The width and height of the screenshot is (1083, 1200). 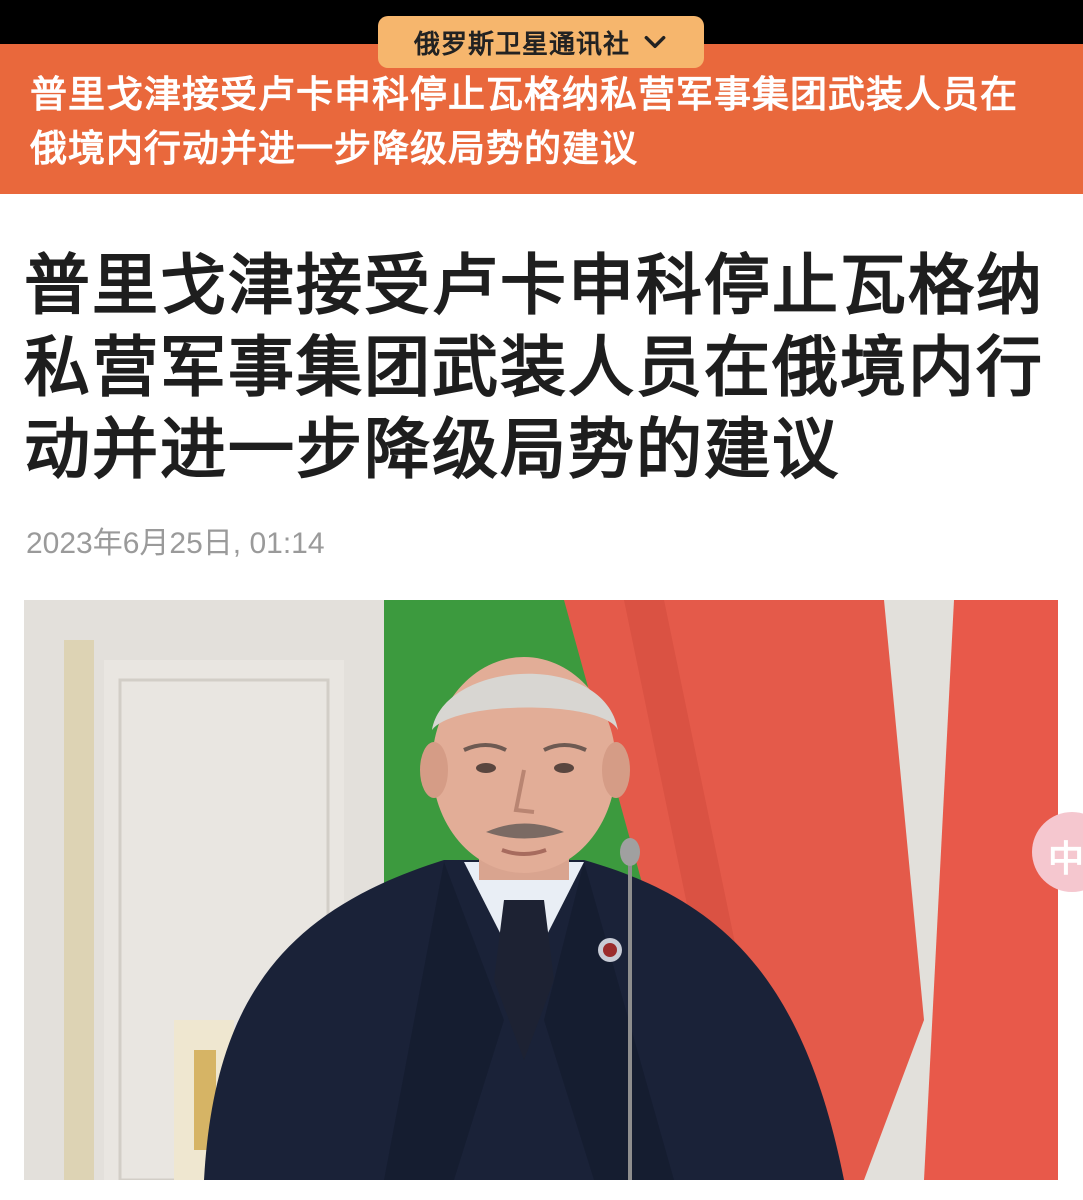 What do you see at coordinates (655, 42) in the screenshot?
I see `chevron-down-icon` at bounding box center [655, 42].